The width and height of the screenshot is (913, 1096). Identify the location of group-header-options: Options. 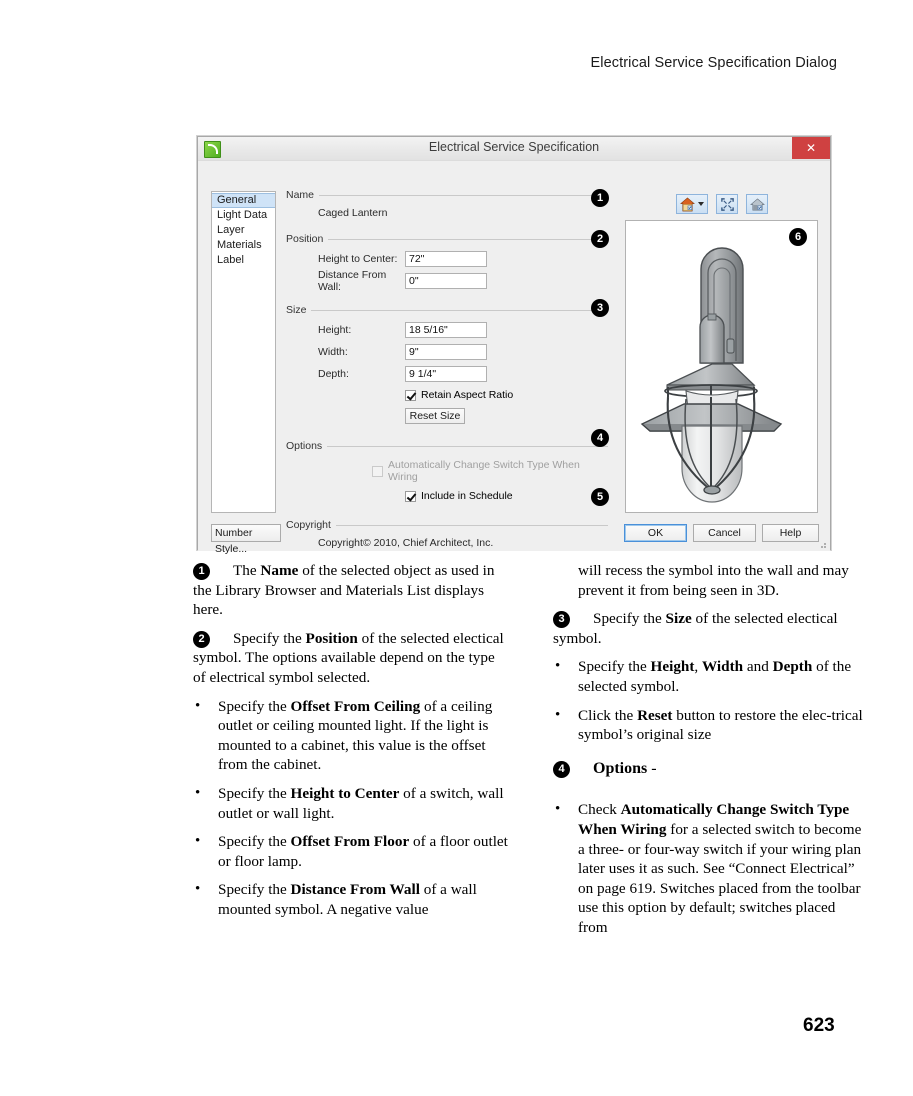
(447, 446).